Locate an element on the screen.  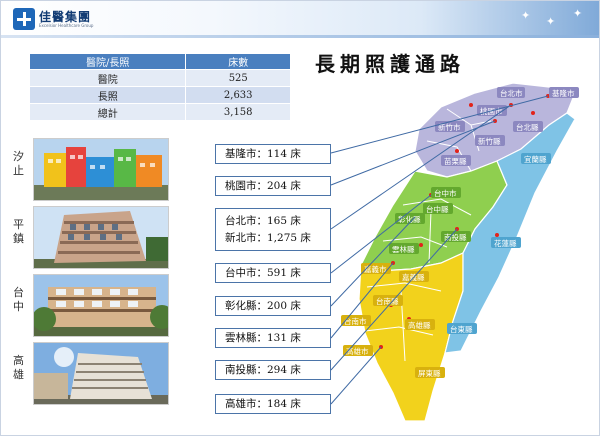
location-box-yunlin: 雲林縣：131 床 is located at coordinates (273, 338).